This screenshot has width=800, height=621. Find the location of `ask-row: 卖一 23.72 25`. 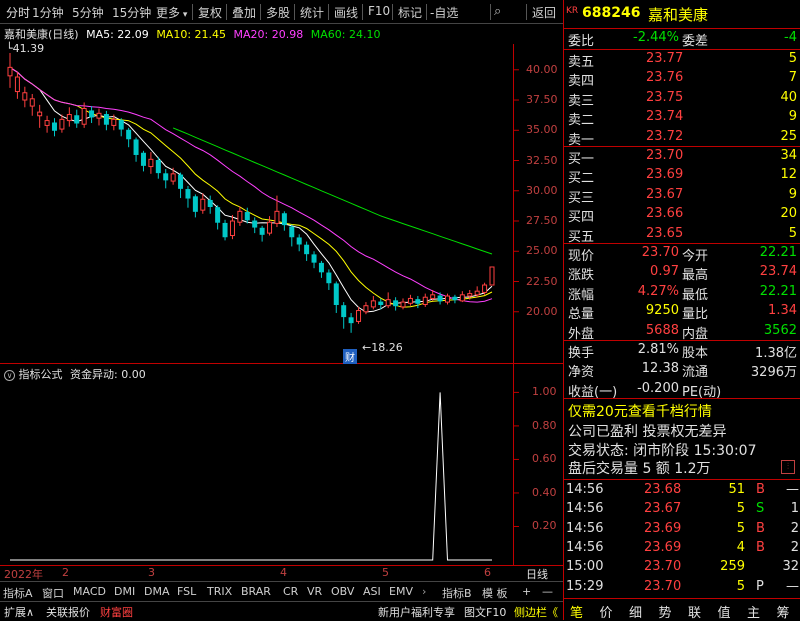

ask-row: 卖一 23.72 25 is located at coordinates (682, 138).